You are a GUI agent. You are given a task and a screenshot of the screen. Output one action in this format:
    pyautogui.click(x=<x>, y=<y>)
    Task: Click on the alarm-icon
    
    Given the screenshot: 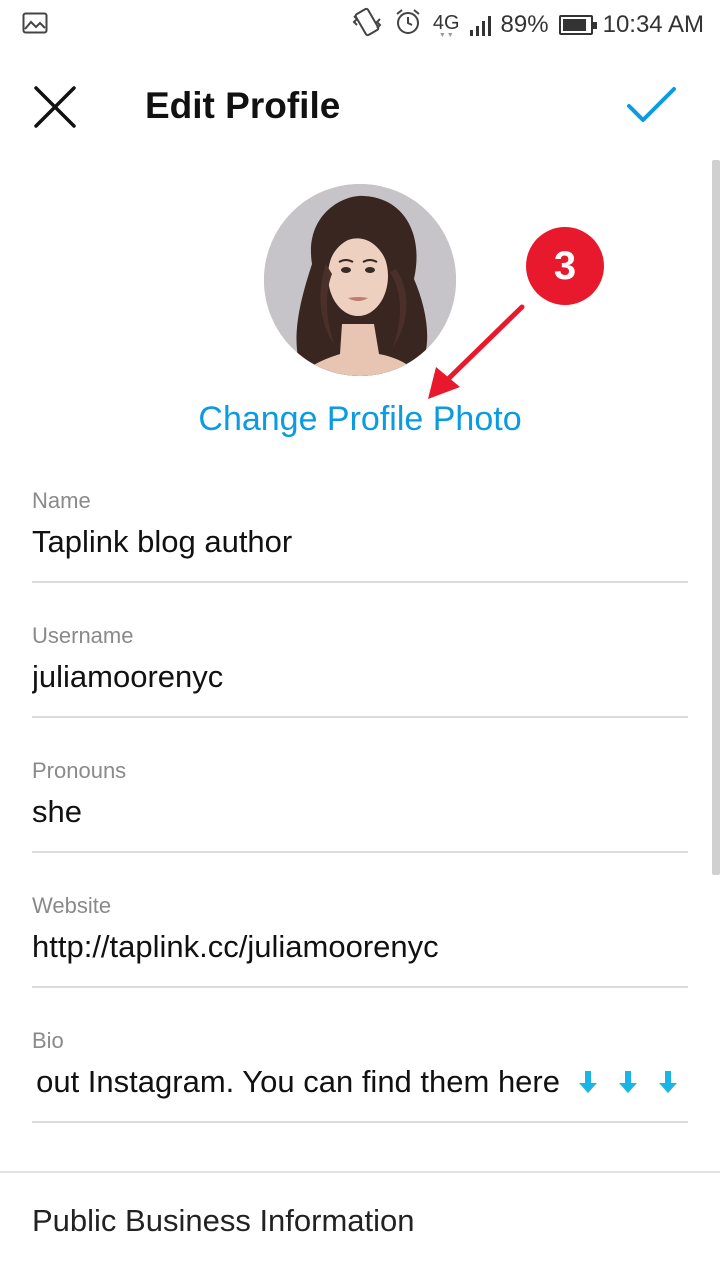 What is the action you would take?
    pyautogui.click(x=408, y=25)
    